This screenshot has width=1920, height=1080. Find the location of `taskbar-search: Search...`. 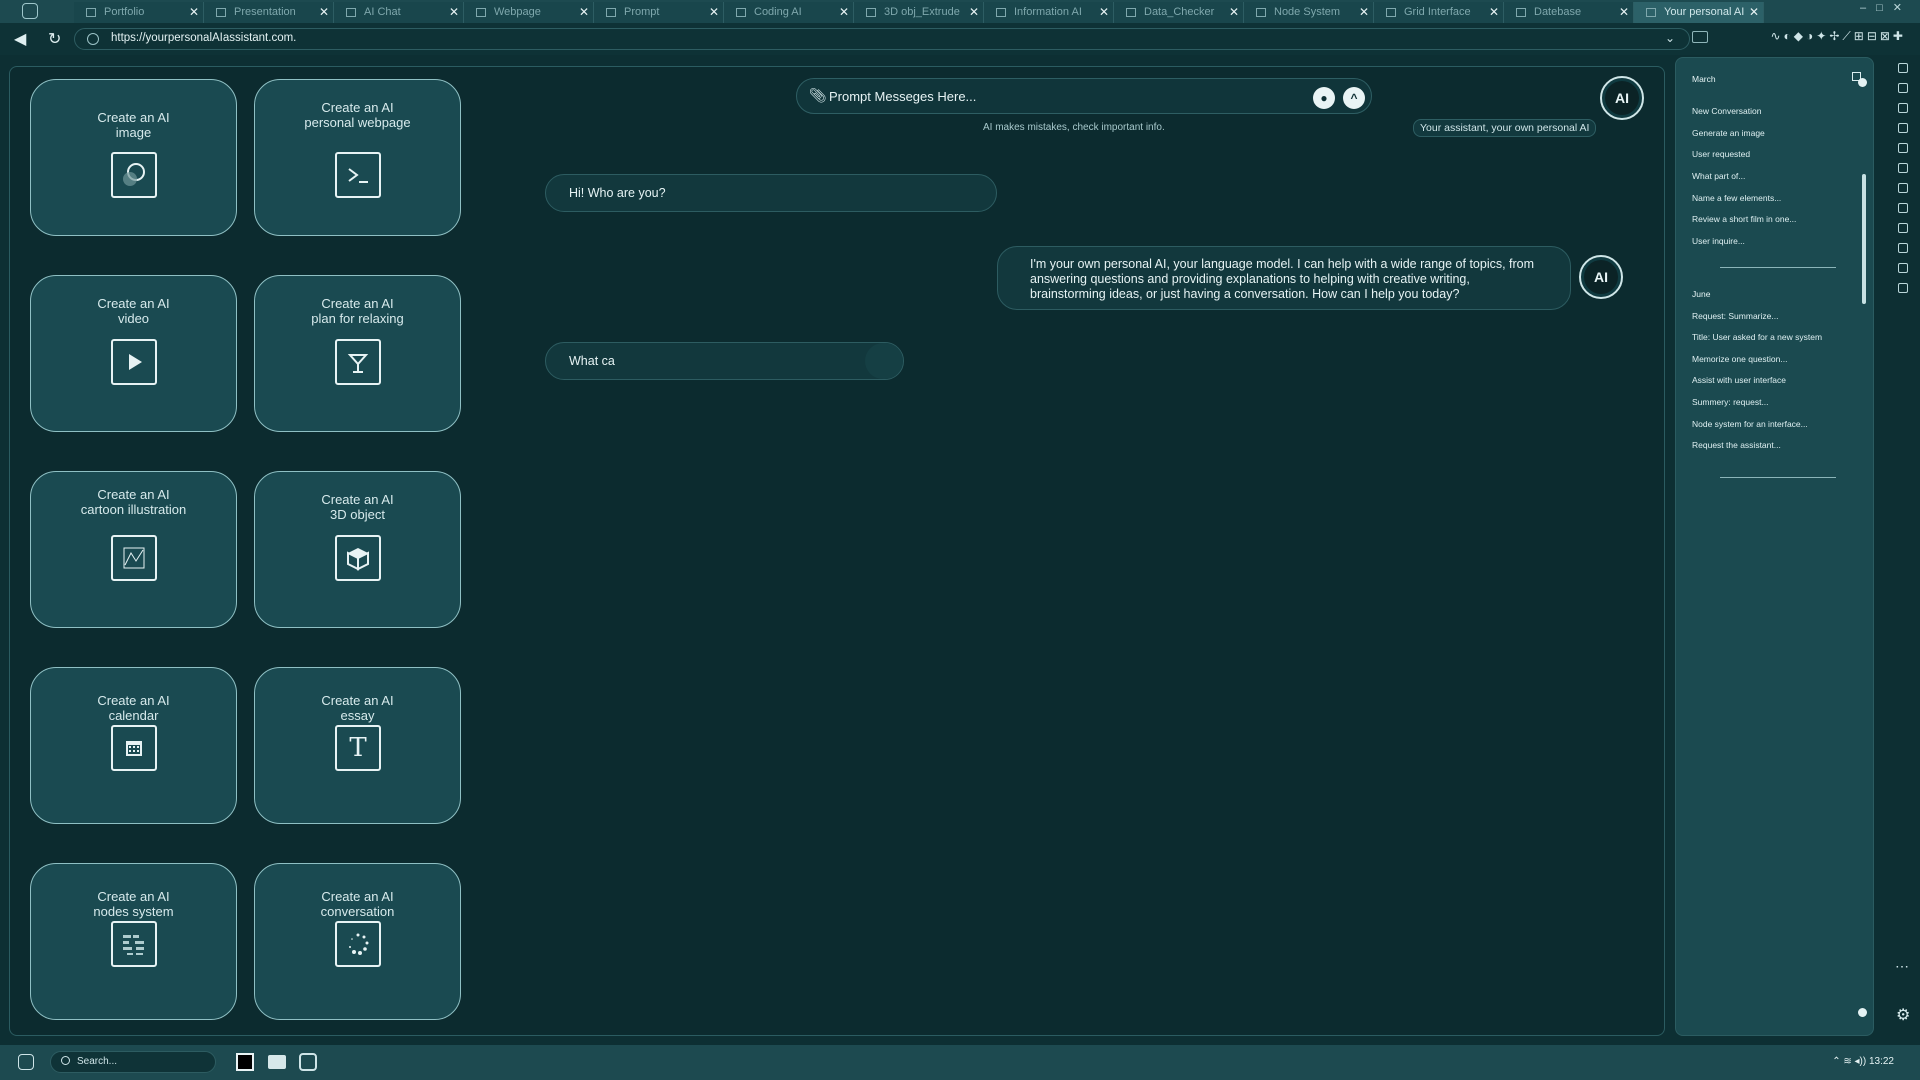

taskbar-search: Search... is located at coordinates (133, 1062).